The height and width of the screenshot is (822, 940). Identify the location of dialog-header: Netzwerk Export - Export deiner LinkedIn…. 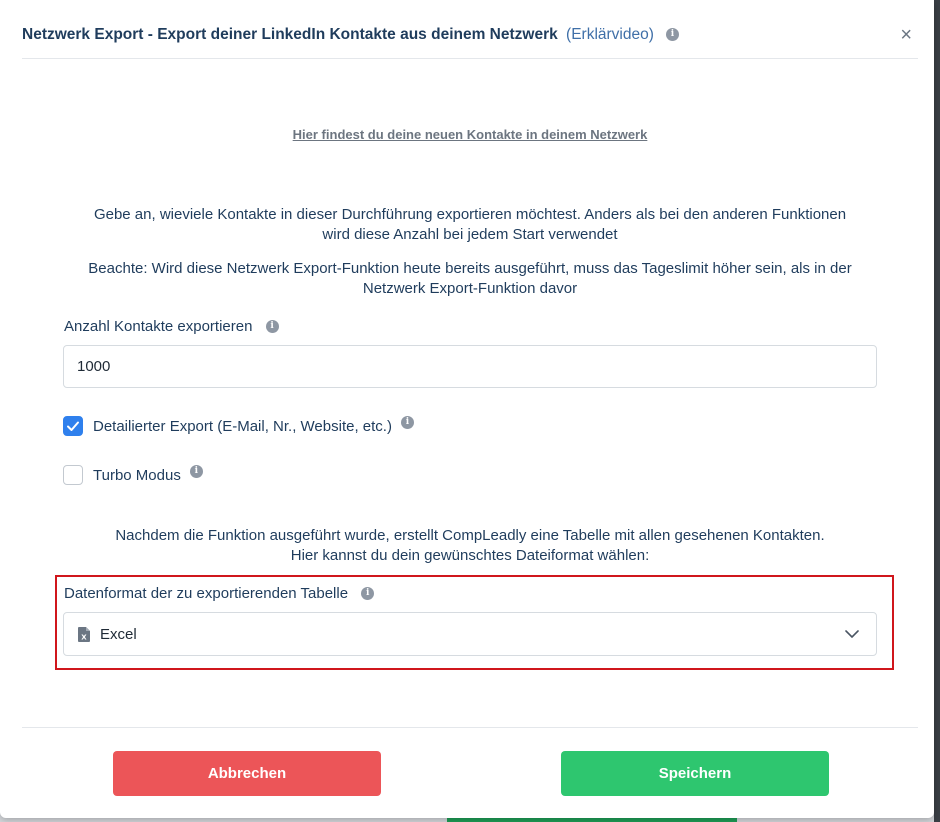
(470, 36).